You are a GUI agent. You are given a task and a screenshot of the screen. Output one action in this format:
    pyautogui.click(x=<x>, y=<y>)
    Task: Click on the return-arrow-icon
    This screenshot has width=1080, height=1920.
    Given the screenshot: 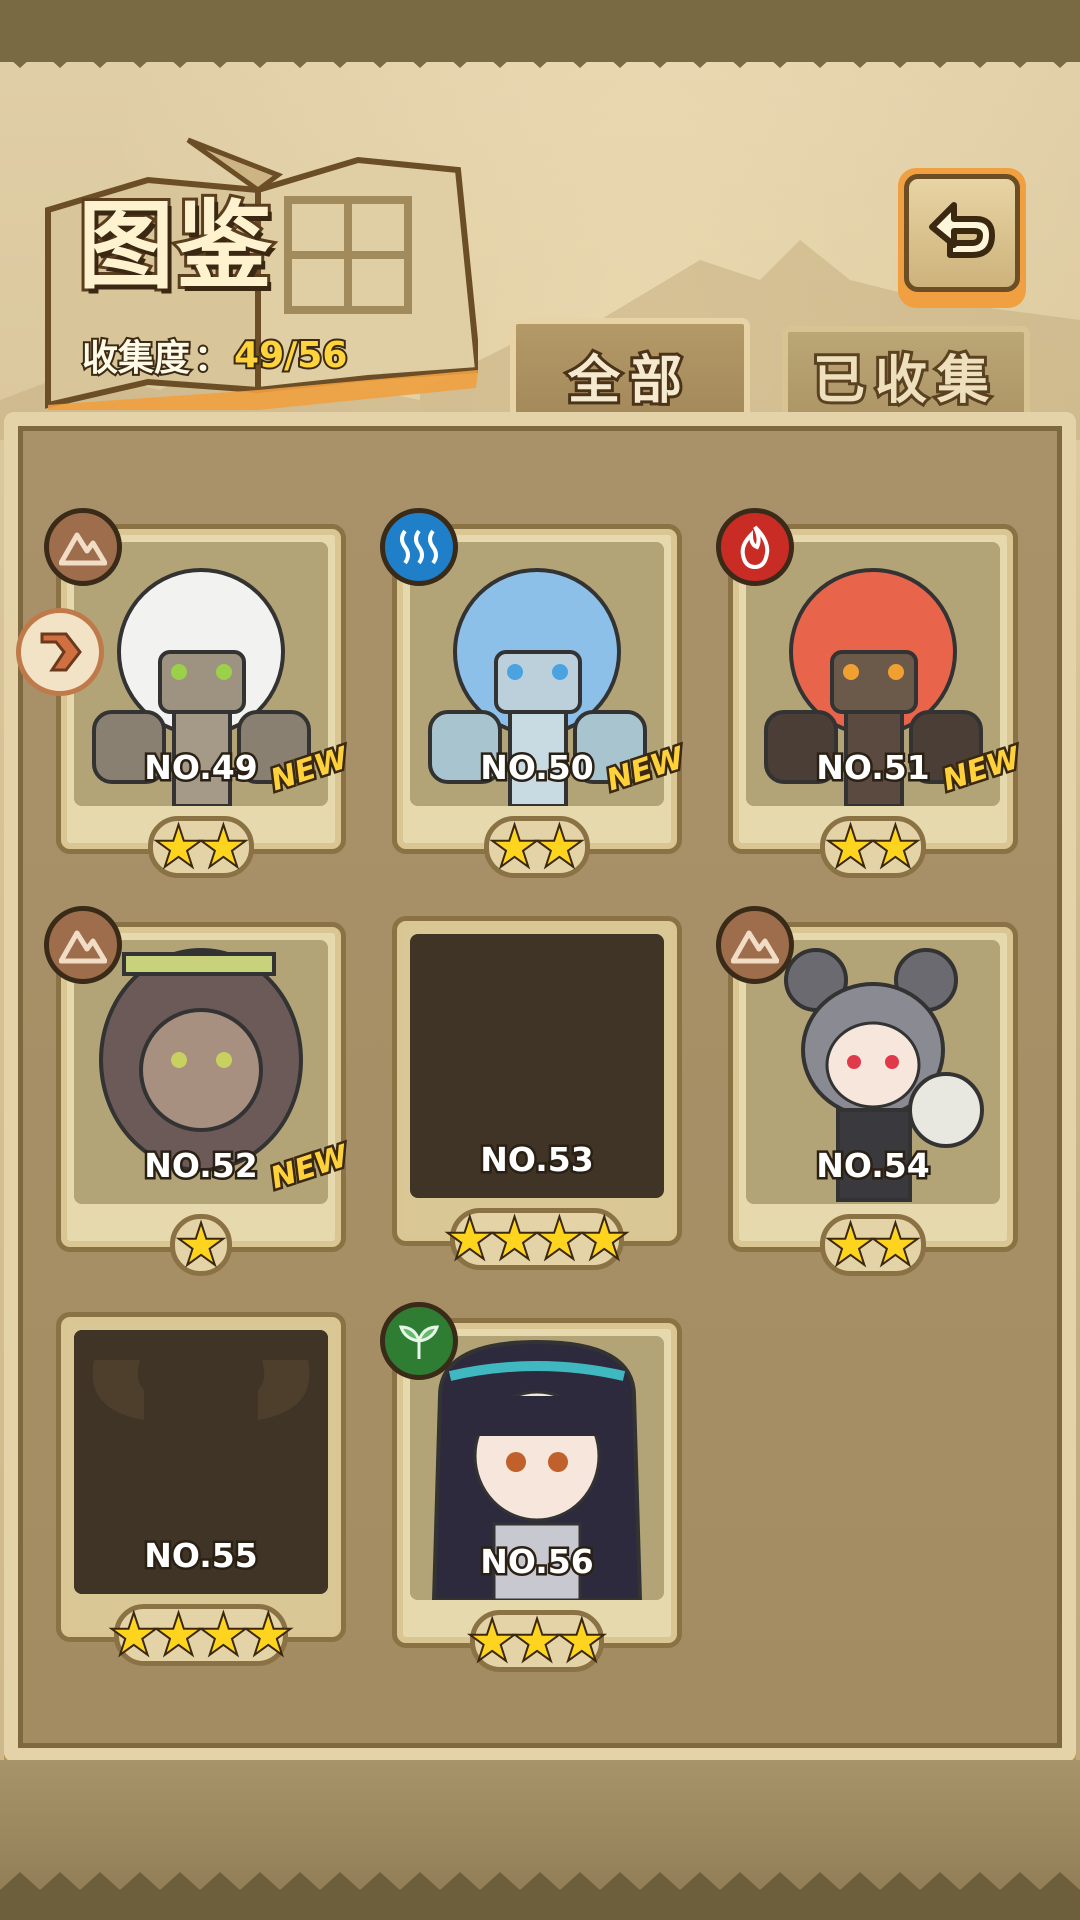 What is the action you would take?
    pyautogui.click(x=962, y=230)
    